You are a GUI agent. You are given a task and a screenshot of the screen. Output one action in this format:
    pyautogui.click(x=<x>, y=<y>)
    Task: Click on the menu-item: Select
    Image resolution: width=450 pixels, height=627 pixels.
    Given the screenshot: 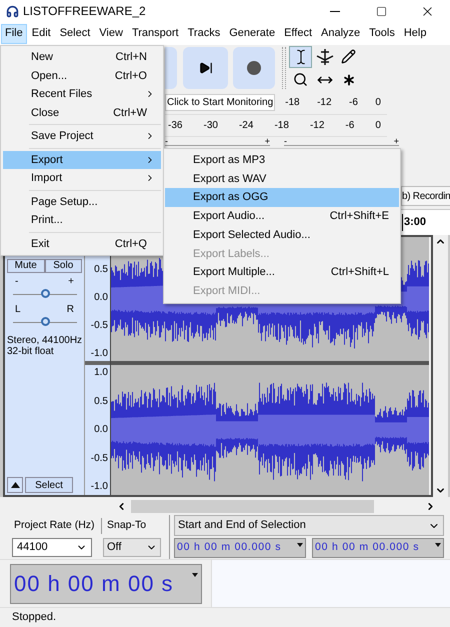 What is the action you would take?
    pyautogui.click(x=75, y=34)
    